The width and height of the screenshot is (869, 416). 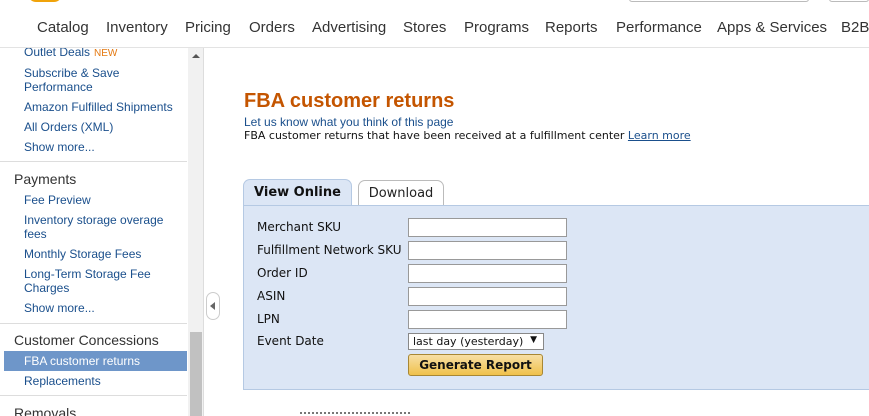 I want to click on nav-stores: Stores, so click(x=424, y=27).